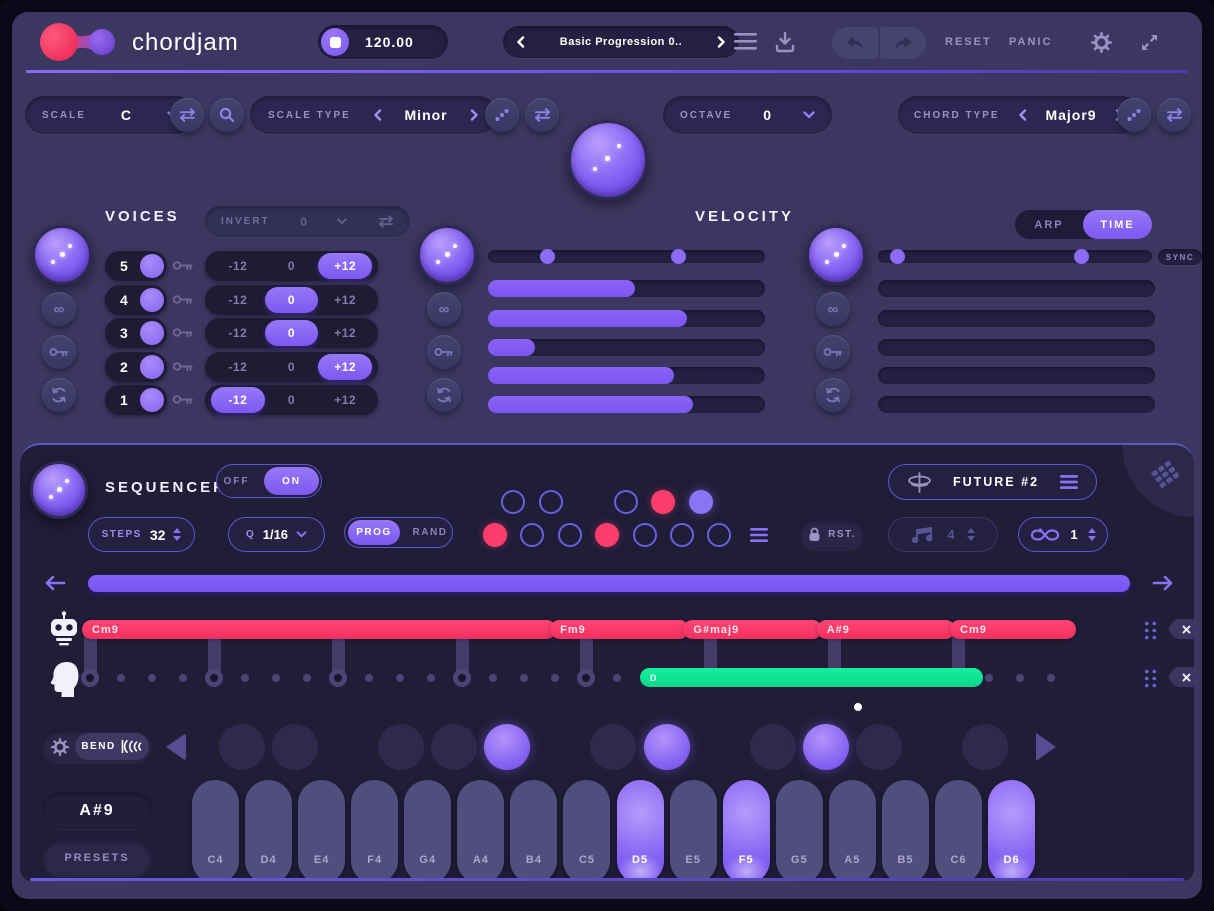 Image resolution: width=1214 pixels, height=911 pixels. Describe the element at coordinates (59, 490) in the screenshot. I see `sequencer-random-knob` at that location.